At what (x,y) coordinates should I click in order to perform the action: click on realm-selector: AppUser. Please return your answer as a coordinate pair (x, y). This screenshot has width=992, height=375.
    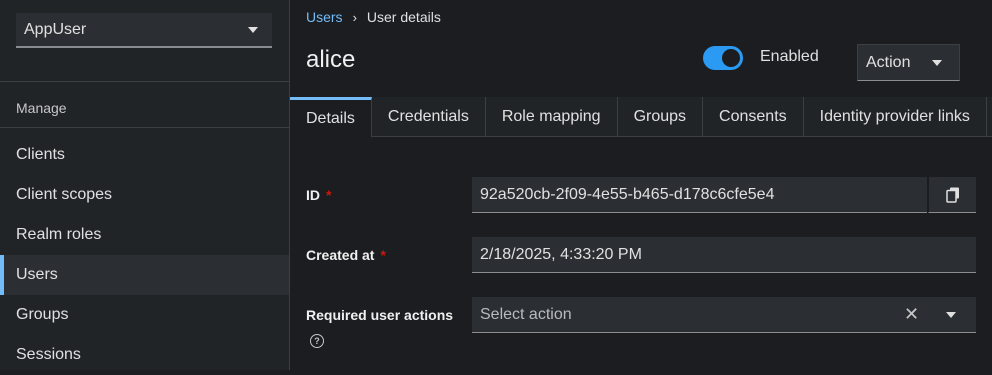
    Looking at the image, I should click on (144, 30).